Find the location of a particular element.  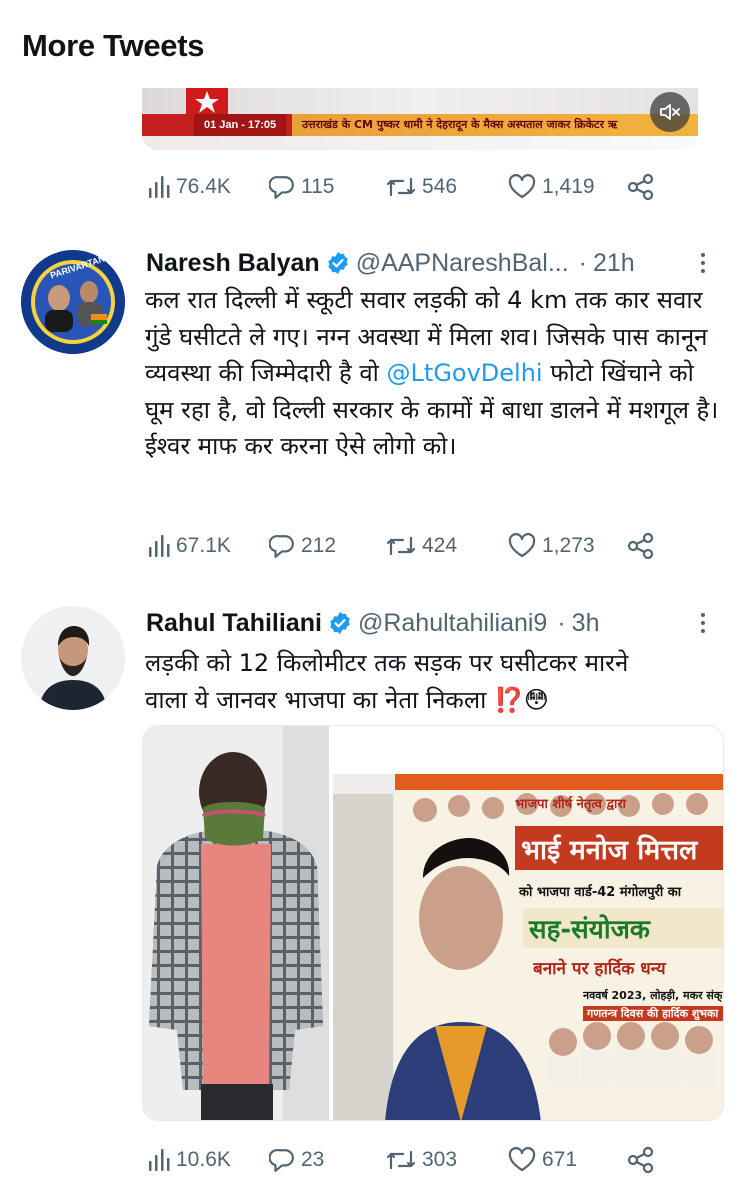

views-count: 10.6K is located at coordinates (203, 1159).